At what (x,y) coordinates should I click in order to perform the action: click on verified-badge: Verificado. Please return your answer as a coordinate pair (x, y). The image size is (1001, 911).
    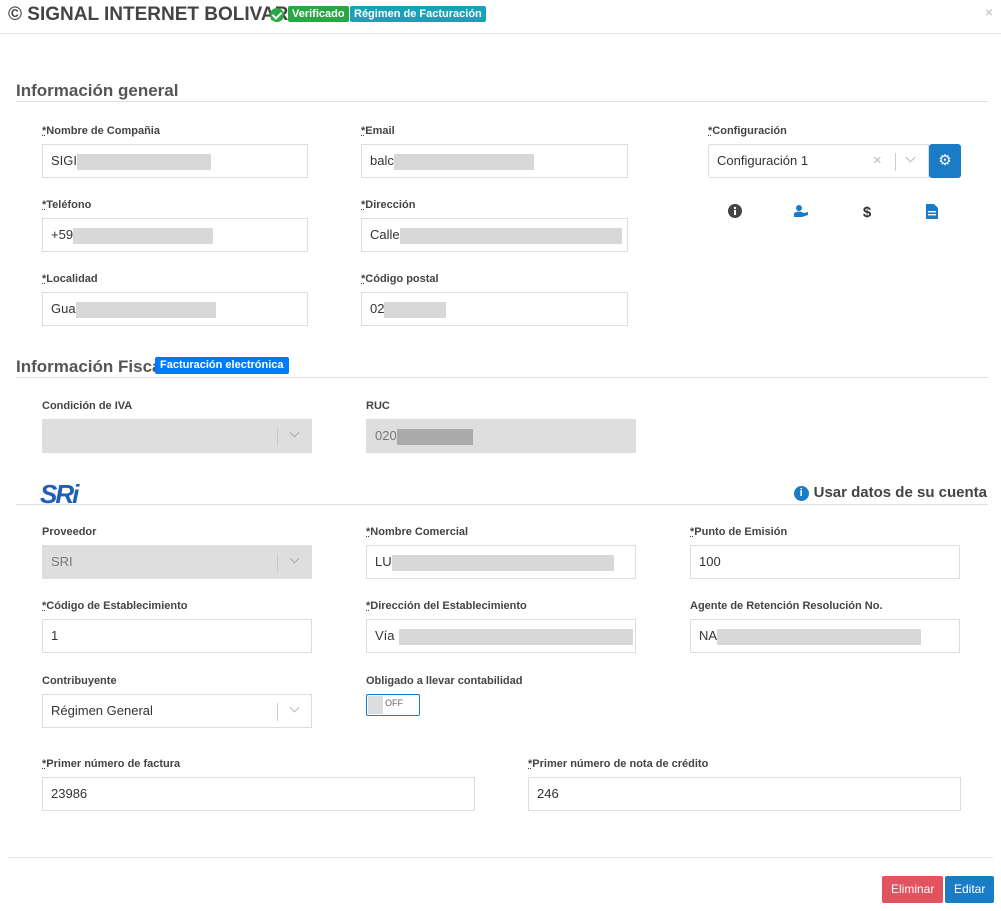
    Looking at the image, I should click on (318, 14).